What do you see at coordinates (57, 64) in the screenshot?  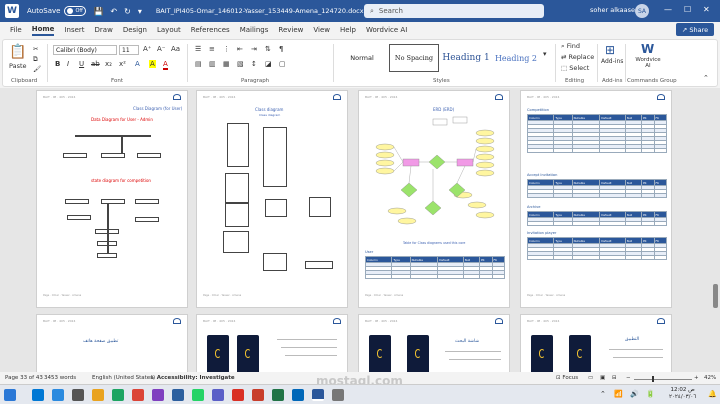 I see `bold-button: B` at bounding box center [57, 64].